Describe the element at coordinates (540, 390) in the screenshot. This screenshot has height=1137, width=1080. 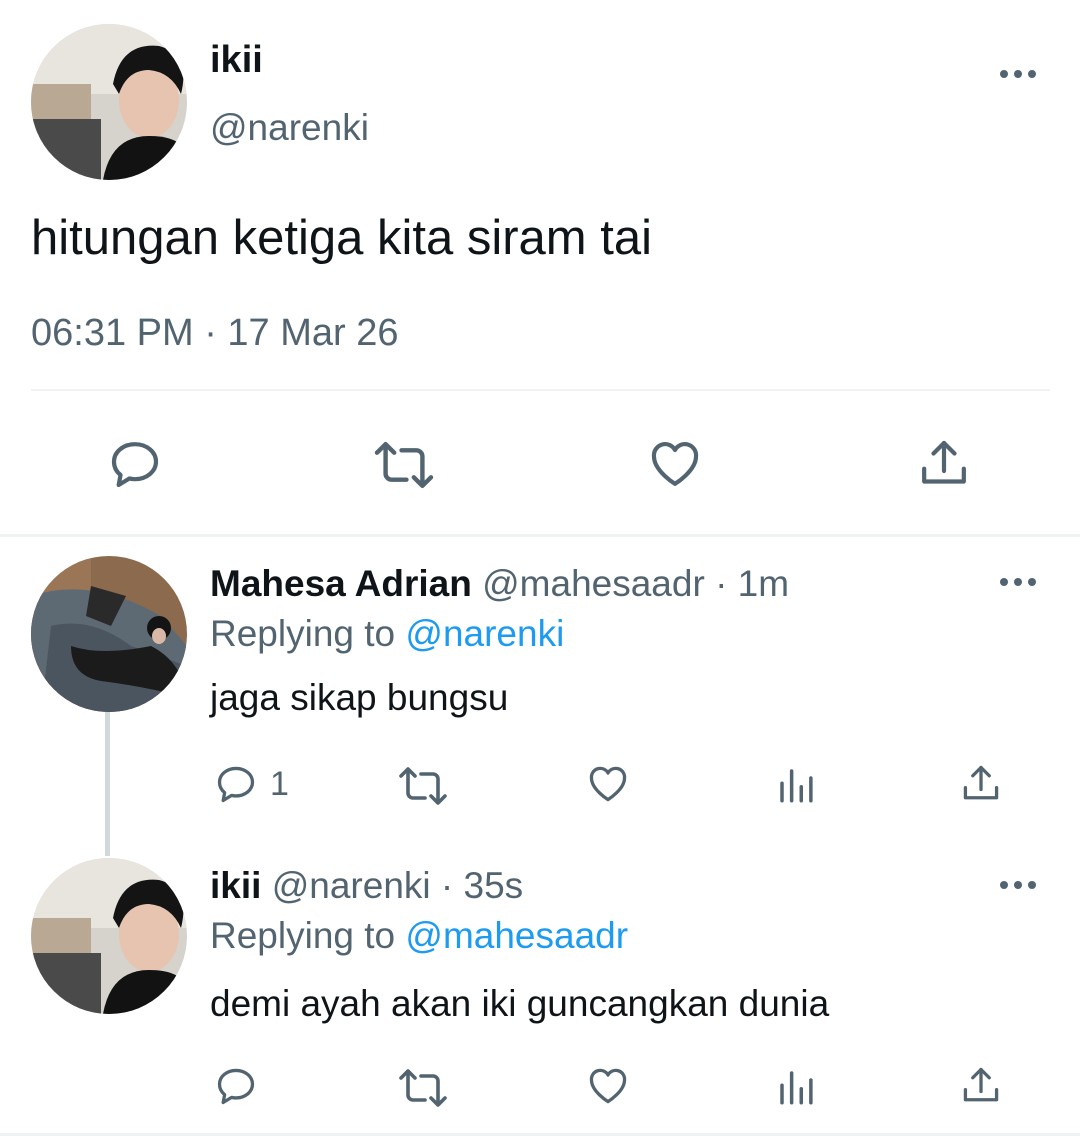
I see `divider` at that location.